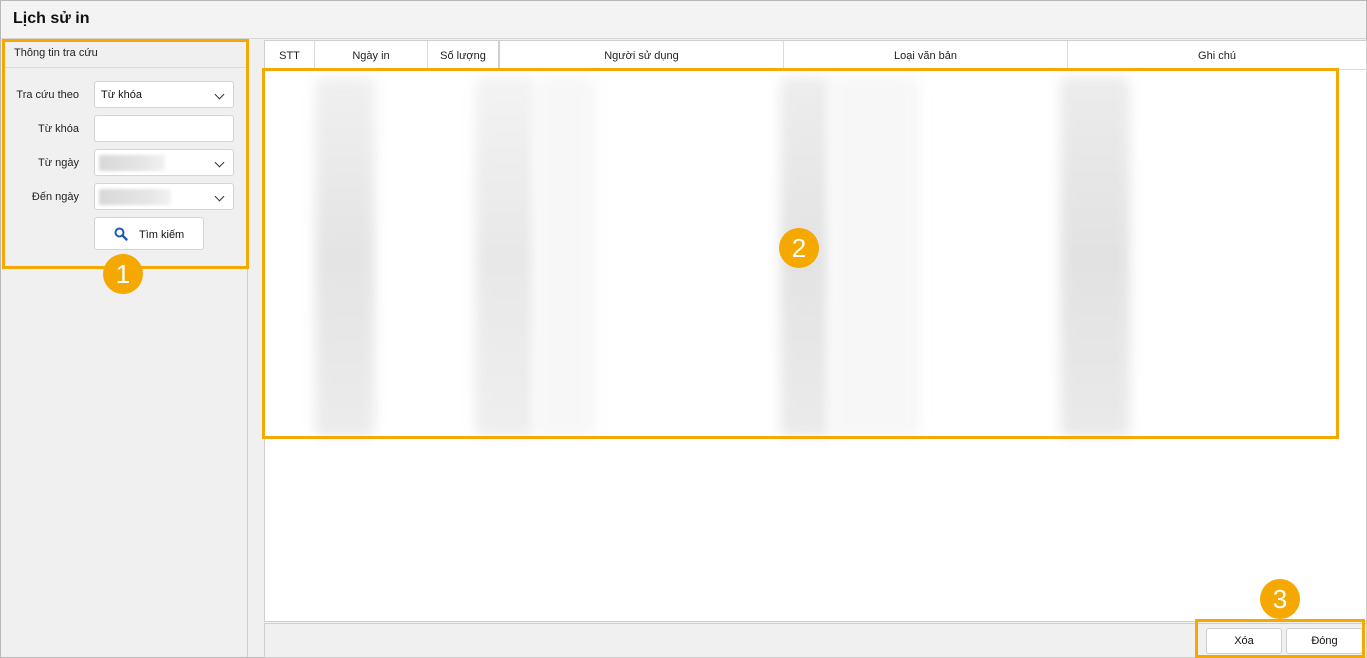  What do you see at coordinates (1217, 55) in the screenshot?
I see `column-header-note: Ghi chú` at bounding box center [1217, 55].